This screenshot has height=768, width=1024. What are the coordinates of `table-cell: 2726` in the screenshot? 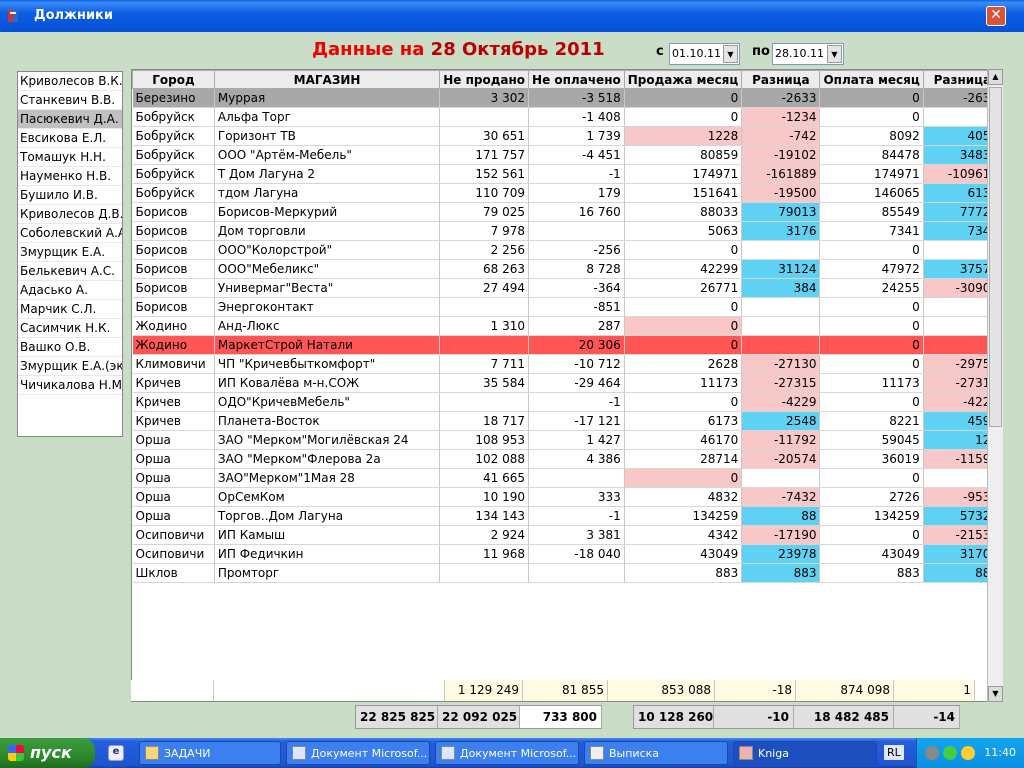 It's located at (871, 497).